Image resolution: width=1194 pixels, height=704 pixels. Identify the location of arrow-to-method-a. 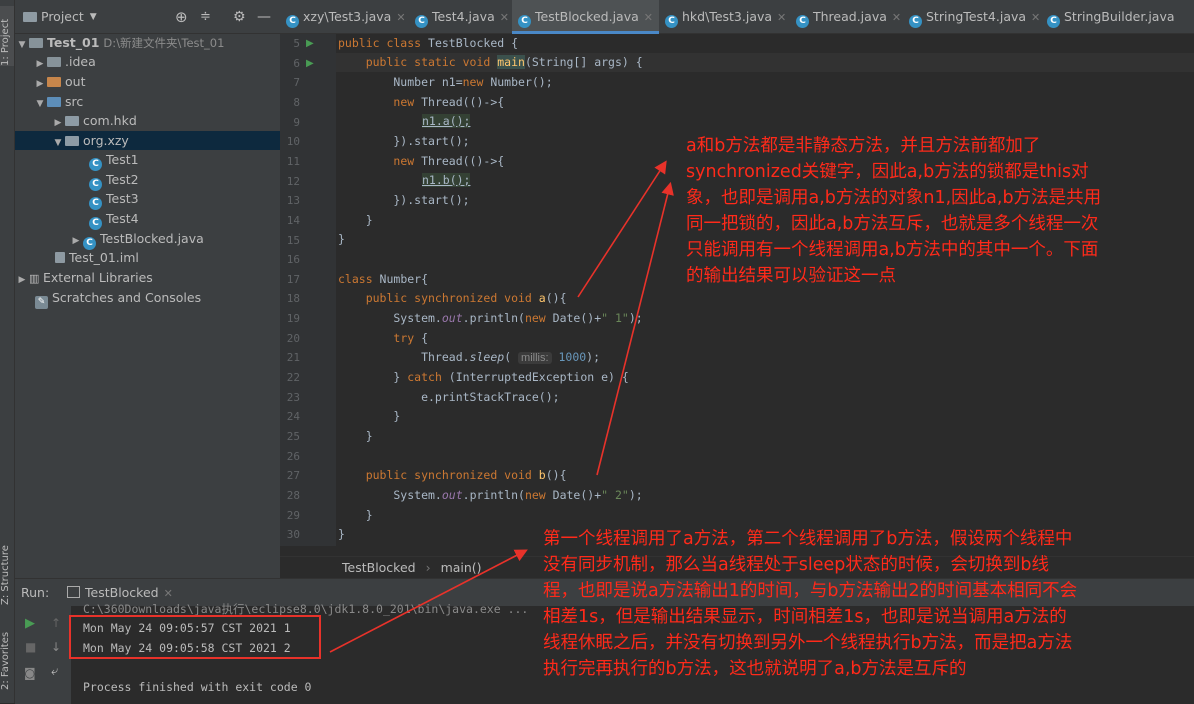
(622, 229).